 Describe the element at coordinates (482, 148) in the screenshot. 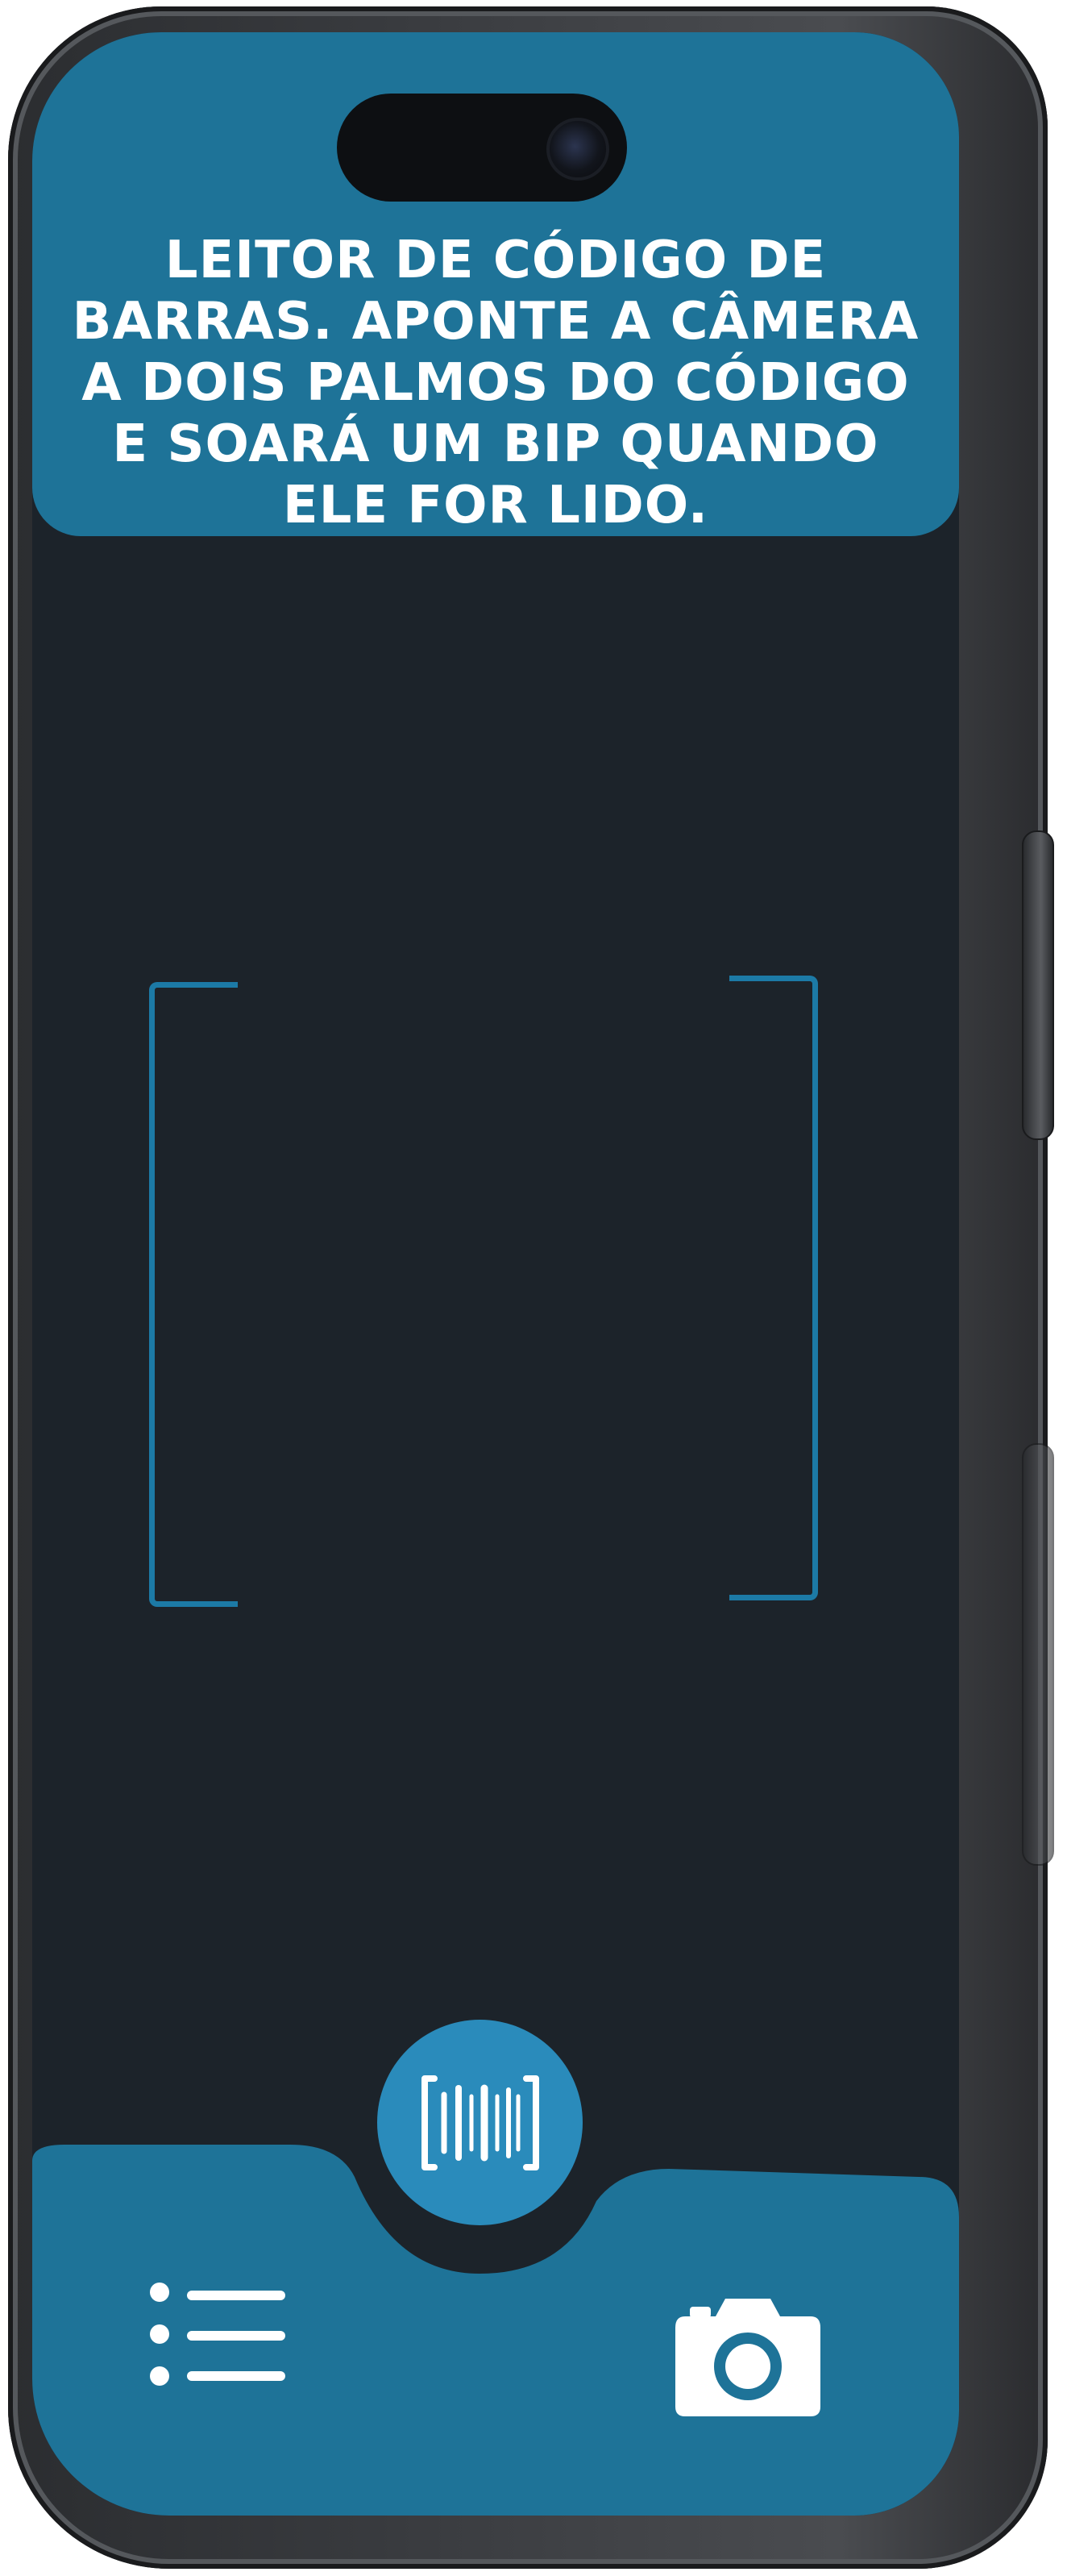

I see `dynamic-island` at that location.